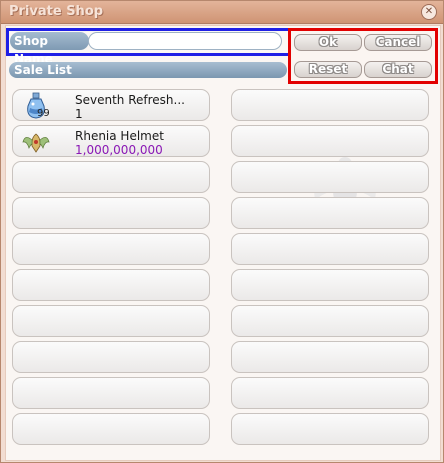 Image resolution: width=444 pixels, height=463 pixels. What do you see at coordinates (49, 49) in the screenshot?
I see `shop-name-label: Shop Name` at bounding box center [49, 49].